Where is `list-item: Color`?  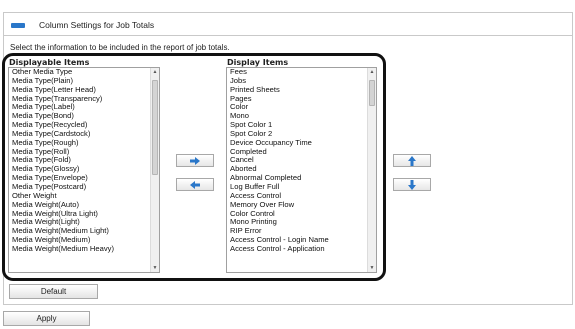
list-item: Color is located at coordinates (303, 107).